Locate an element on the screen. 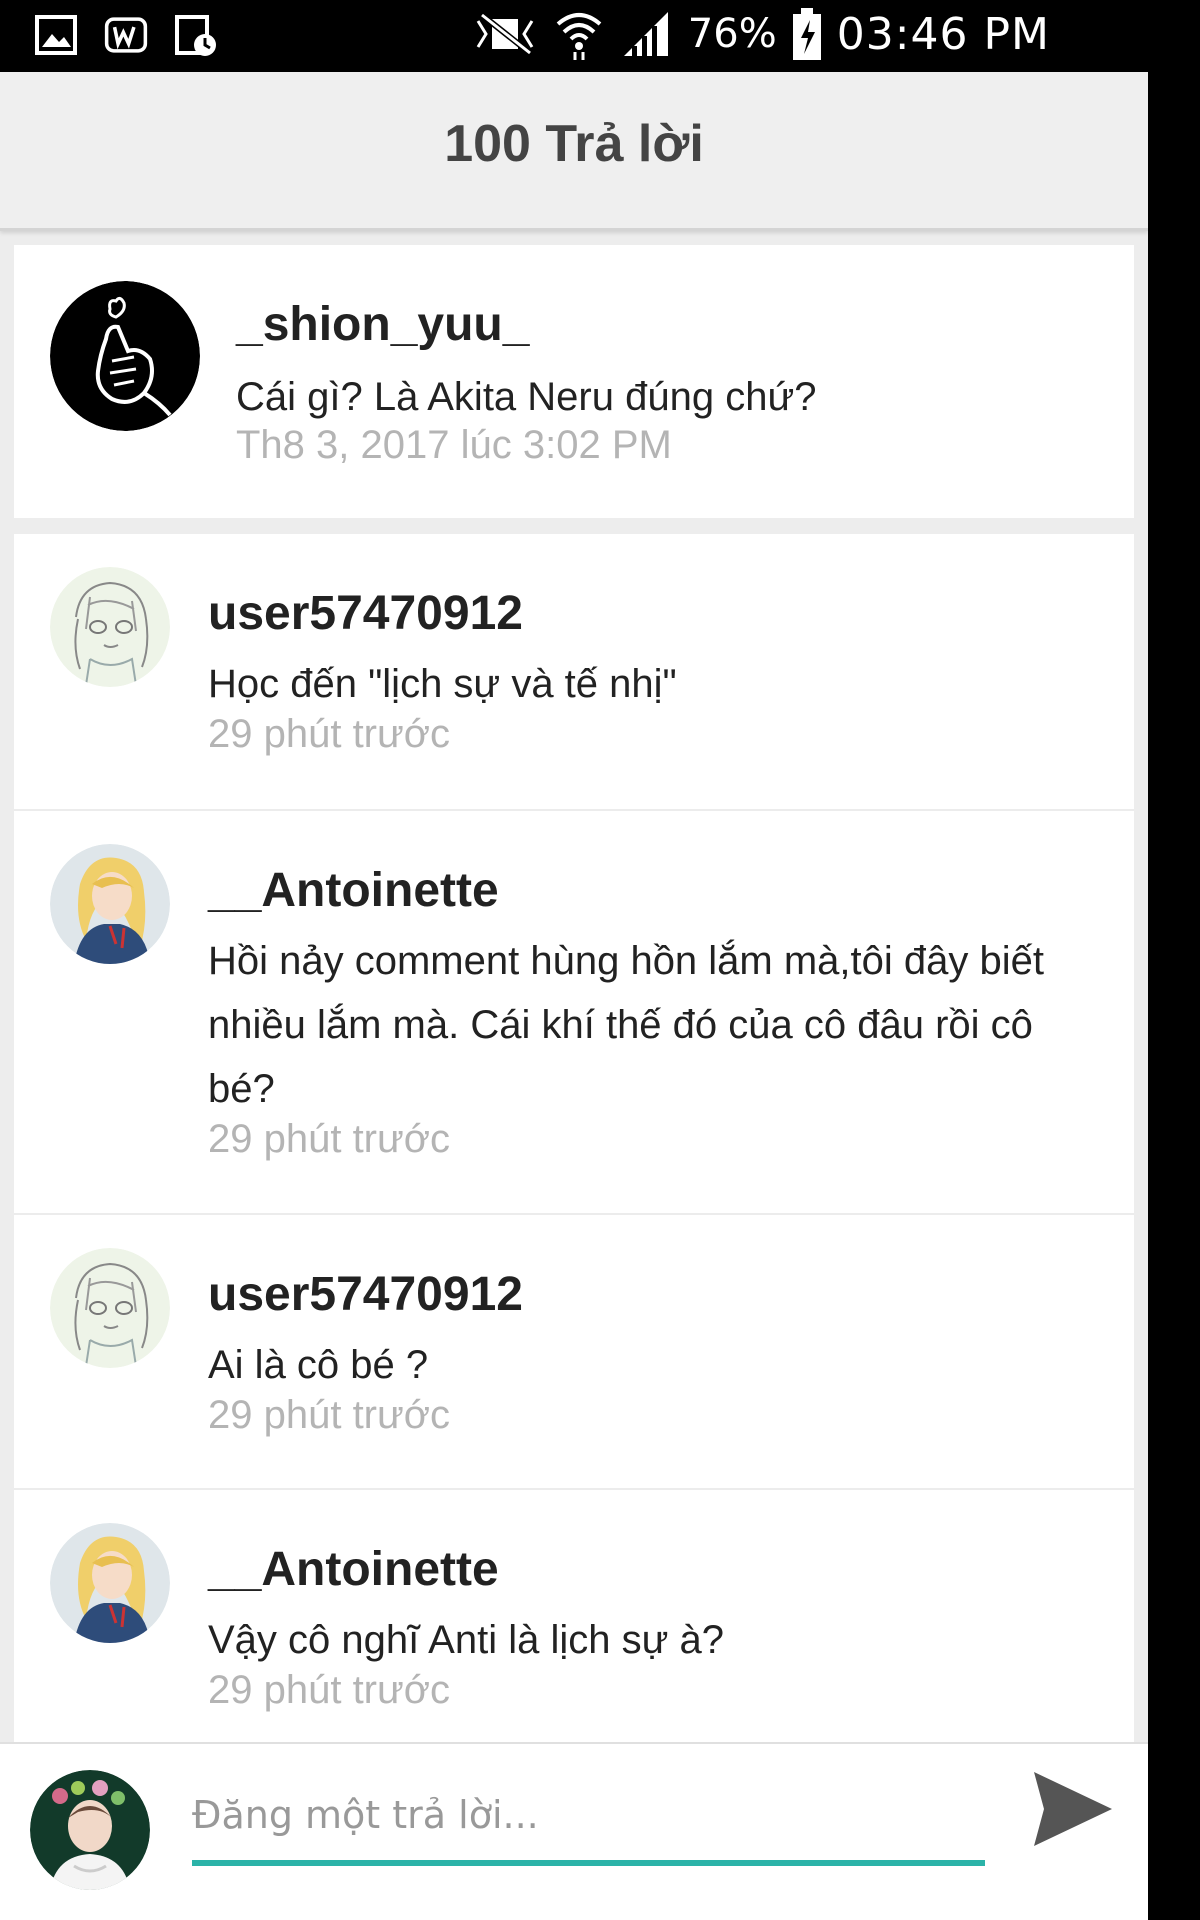  clock: 03:46 PM is located at coordinates (943, 34).